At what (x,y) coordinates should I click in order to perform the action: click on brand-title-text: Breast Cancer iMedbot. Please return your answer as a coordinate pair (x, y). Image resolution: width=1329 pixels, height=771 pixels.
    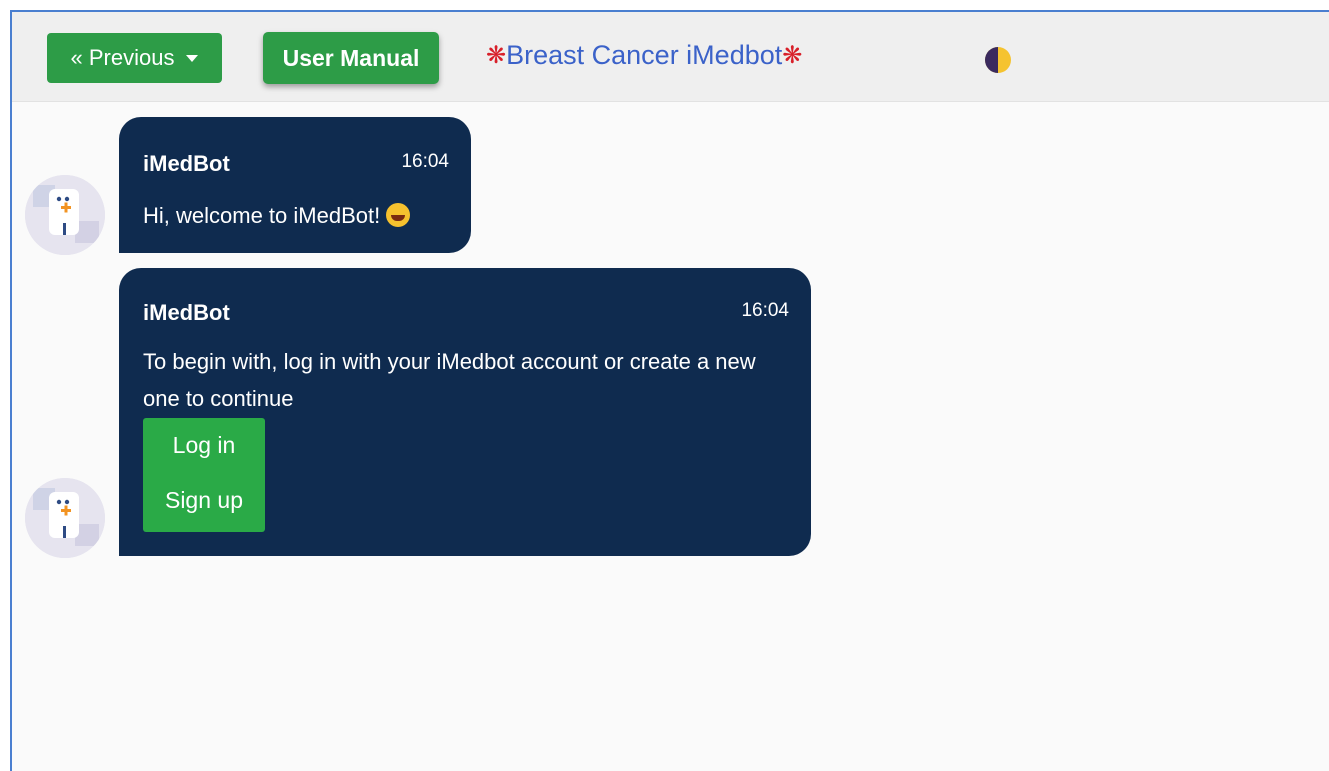
    Looking at the image, I should click on (644, 55).